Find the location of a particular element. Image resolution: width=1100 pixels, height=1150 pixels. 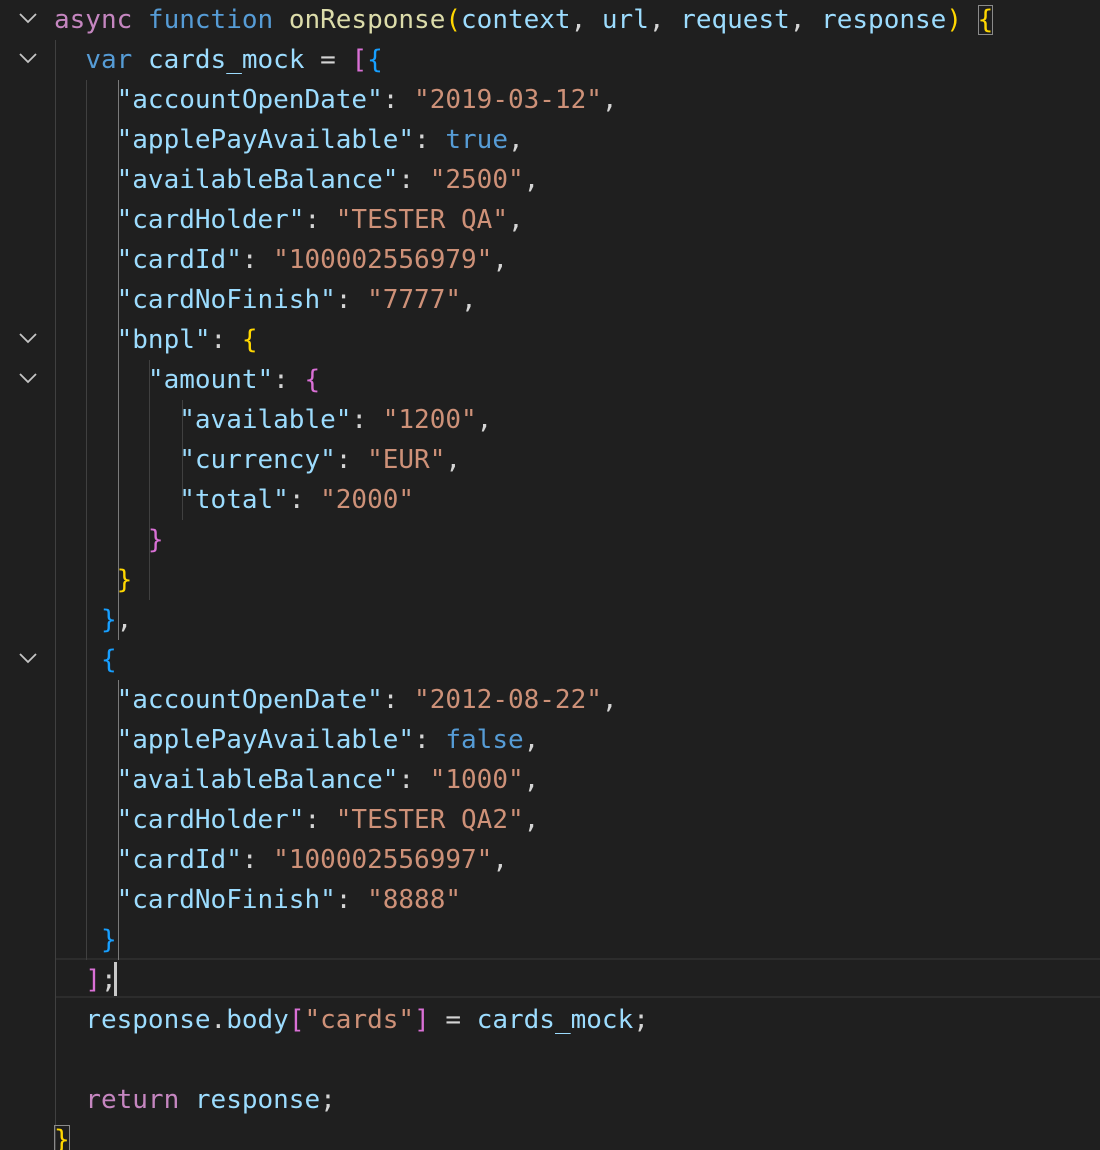

code-line: "currency": "EUR", is located at coordinates (550, 460).